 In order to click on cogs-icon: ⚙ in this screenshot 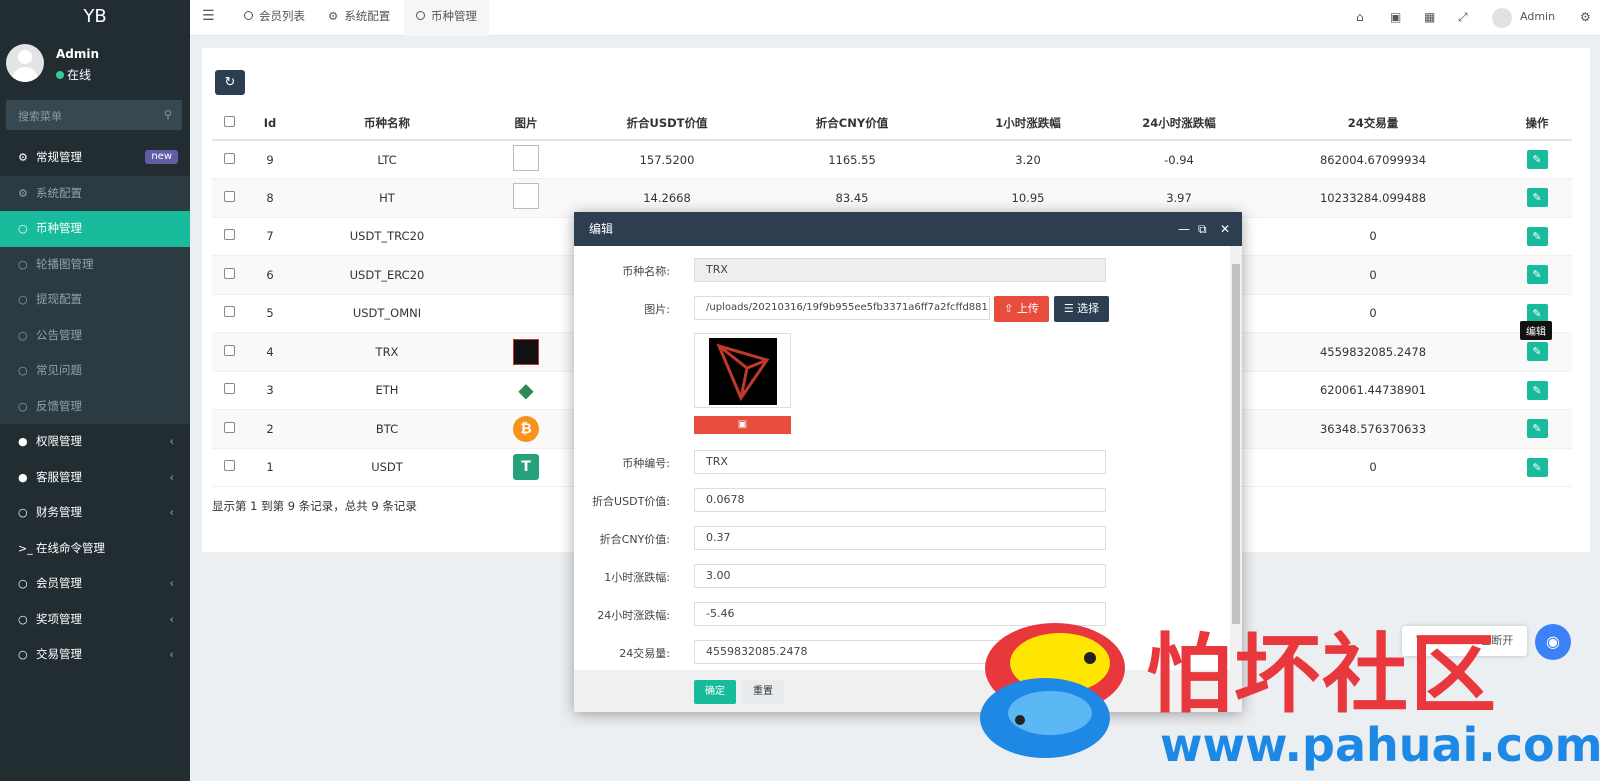, I will do `click(1585, 17)`.